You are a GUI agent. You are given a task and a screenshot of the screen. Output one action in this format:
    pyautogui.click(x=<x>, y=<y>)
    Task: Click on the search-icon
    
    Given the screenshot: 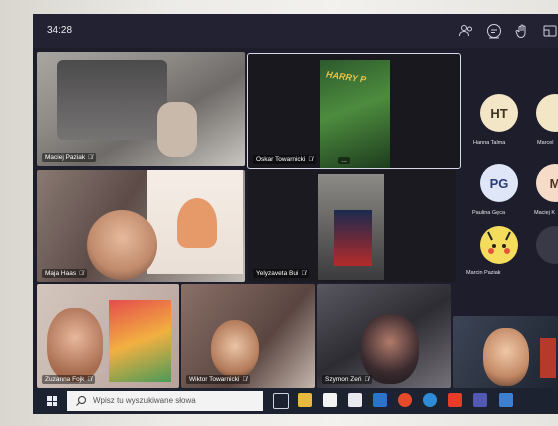 What is the action you would take?
    pyautogui.click(x=81, y=401)
    